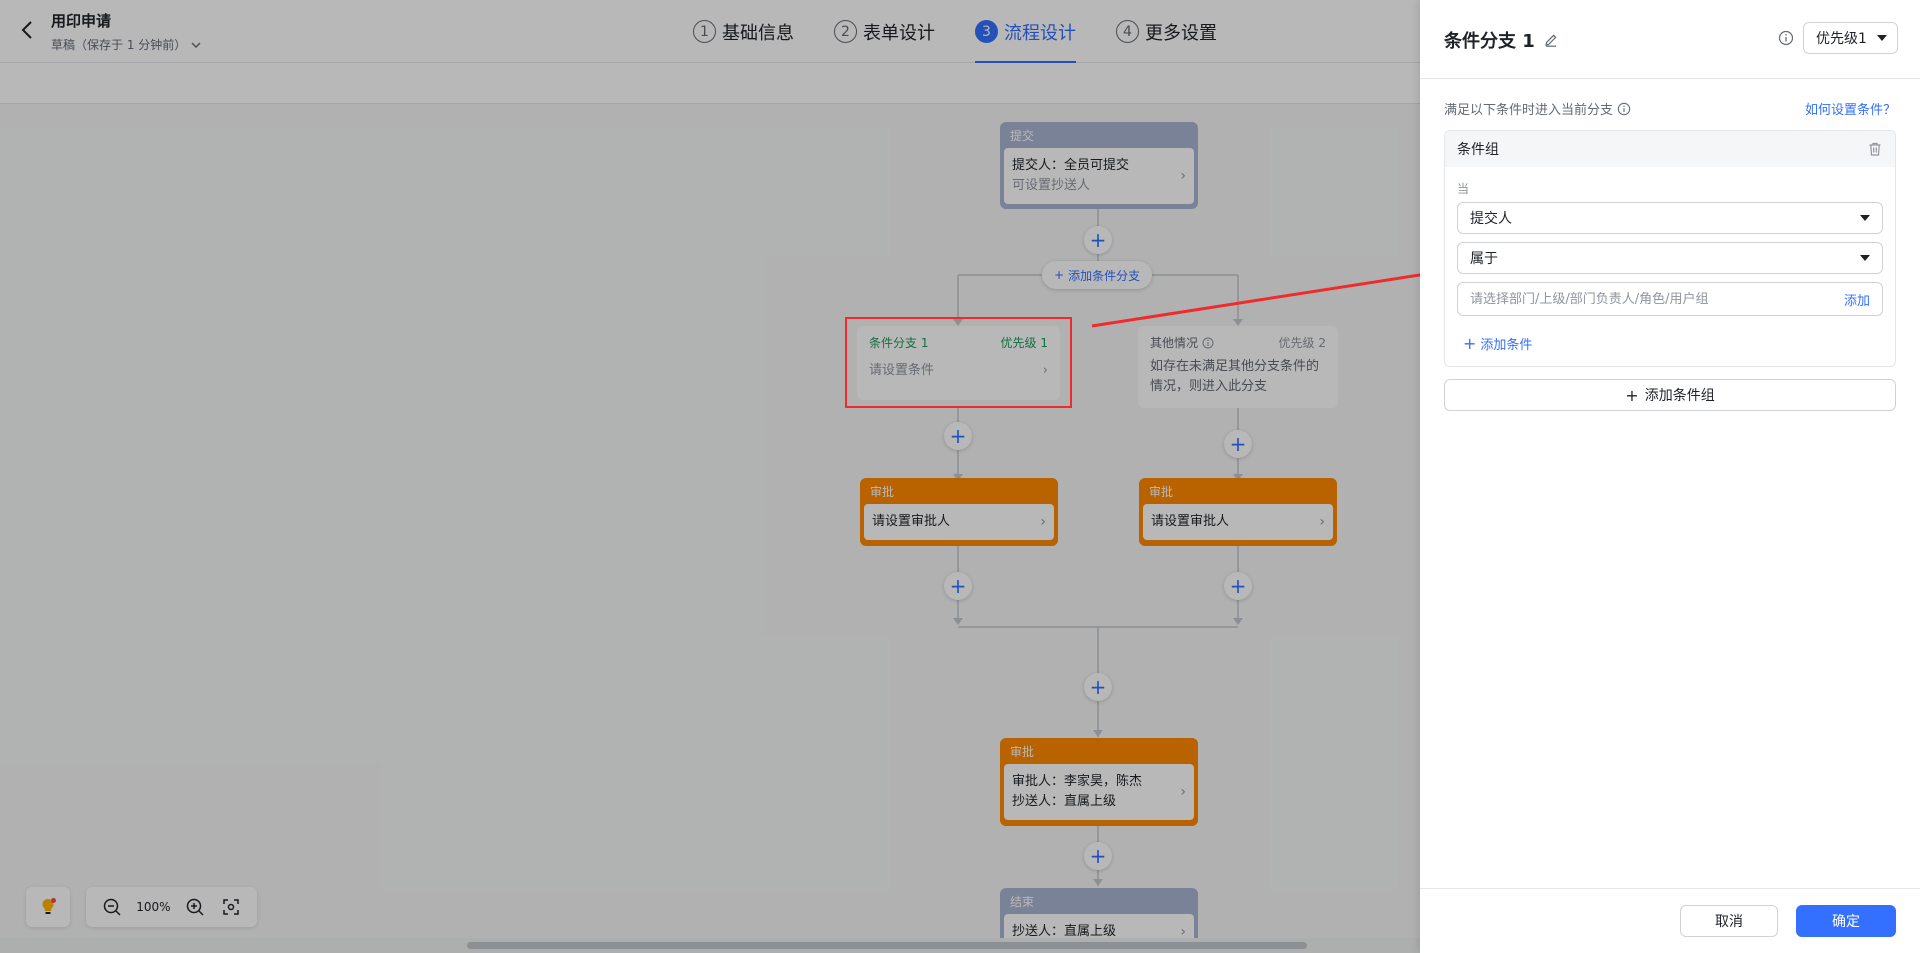 This screenshot has width=1920, height=953. I want to click on condition-field-select: 提交人, so click(1670, 218).